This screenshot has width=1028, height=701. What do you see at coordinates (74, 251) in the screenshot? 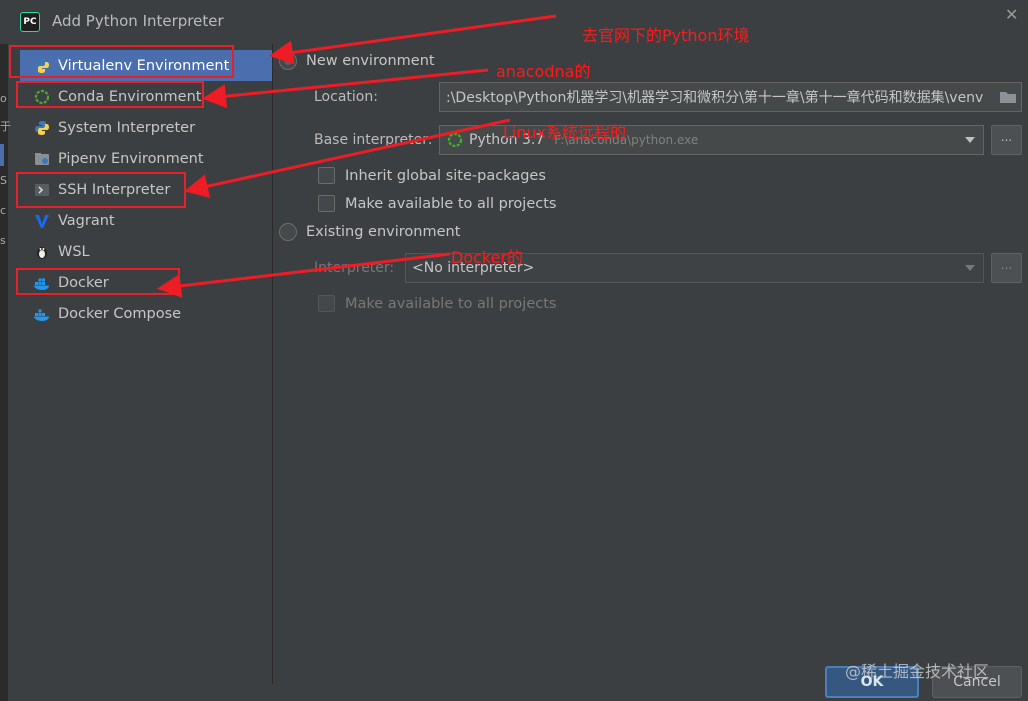
I see `sidebar-item-label: WSL` at bounding box center [74, 251].